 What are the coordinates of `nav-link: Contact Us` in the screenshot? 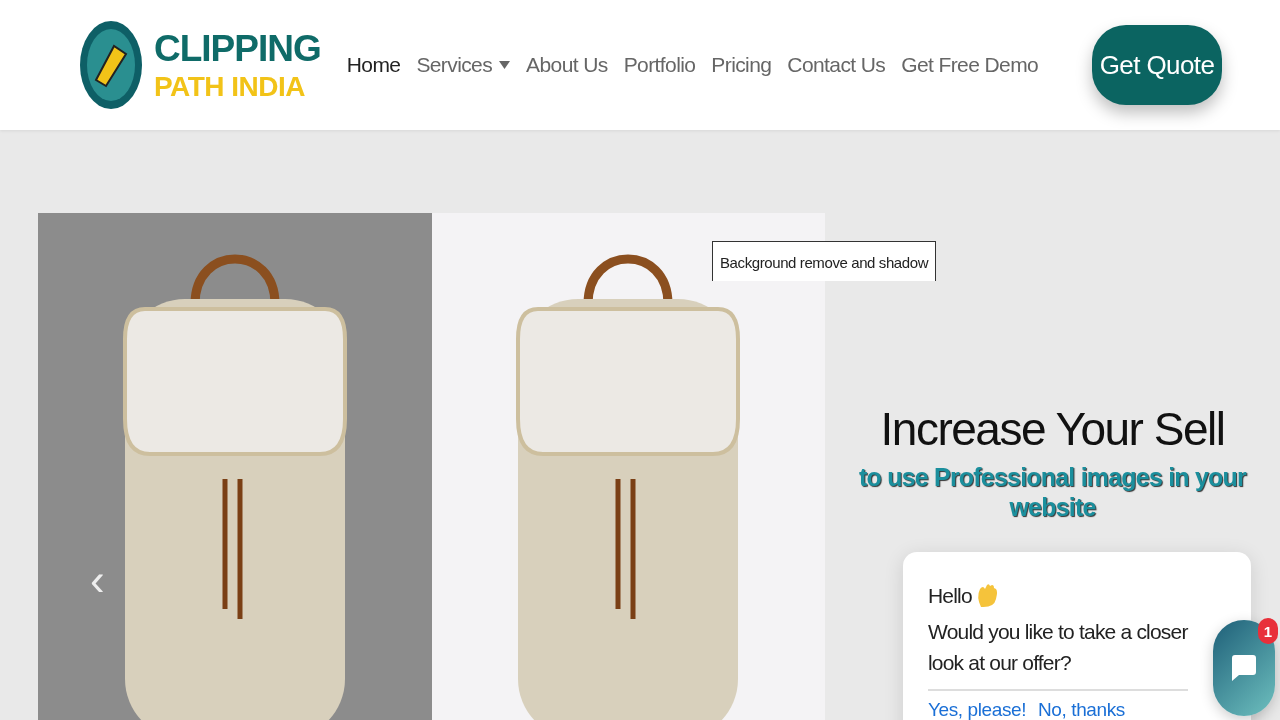 It's located at (836, 65).